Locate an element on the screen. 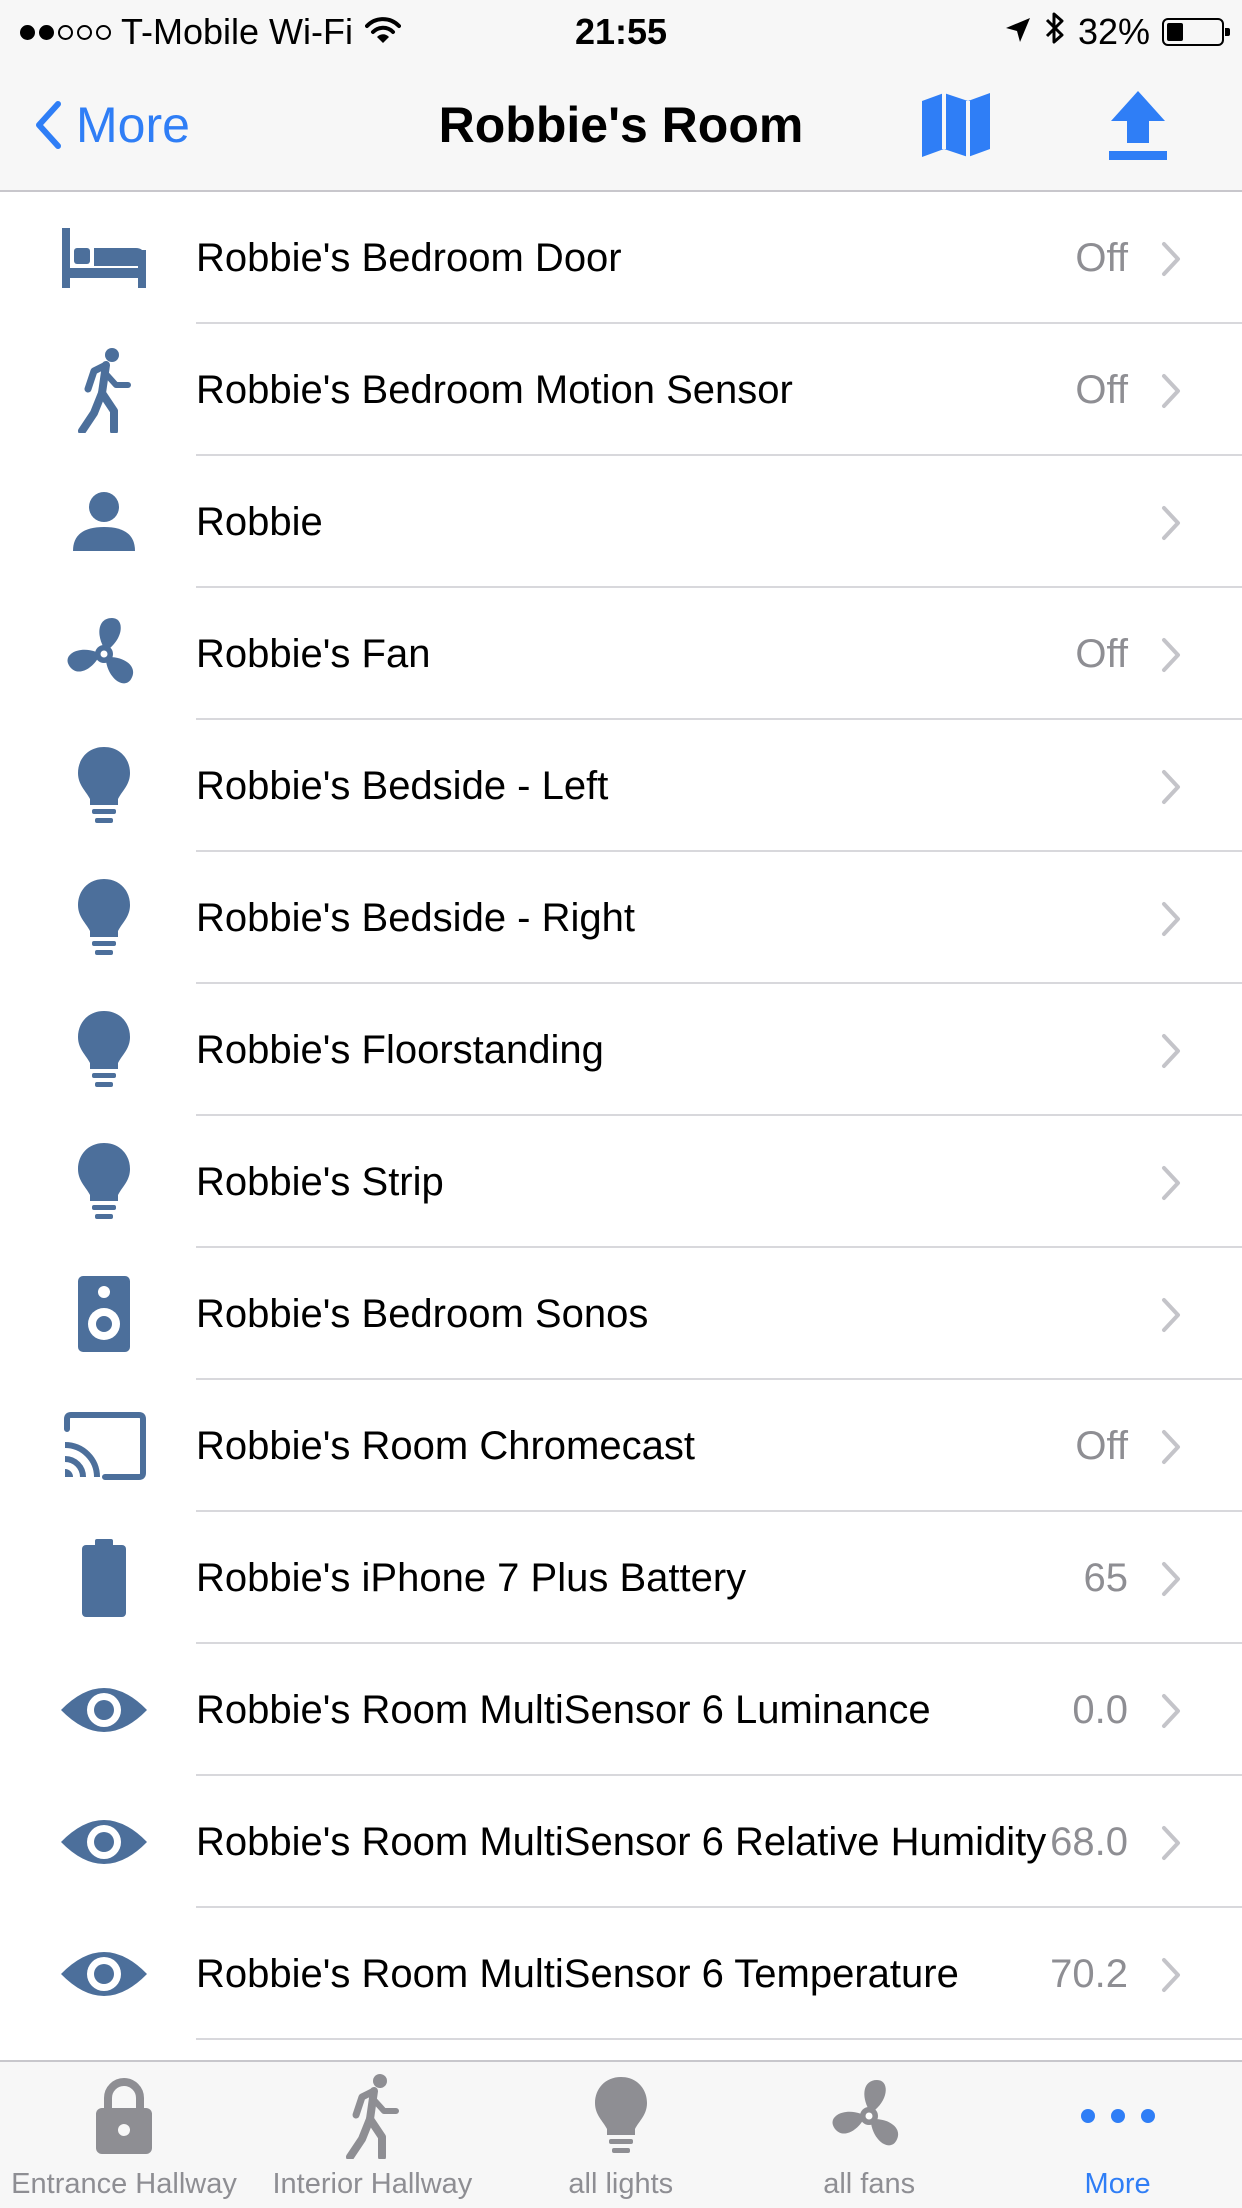  map-icon is located at coordinates (956, 125).